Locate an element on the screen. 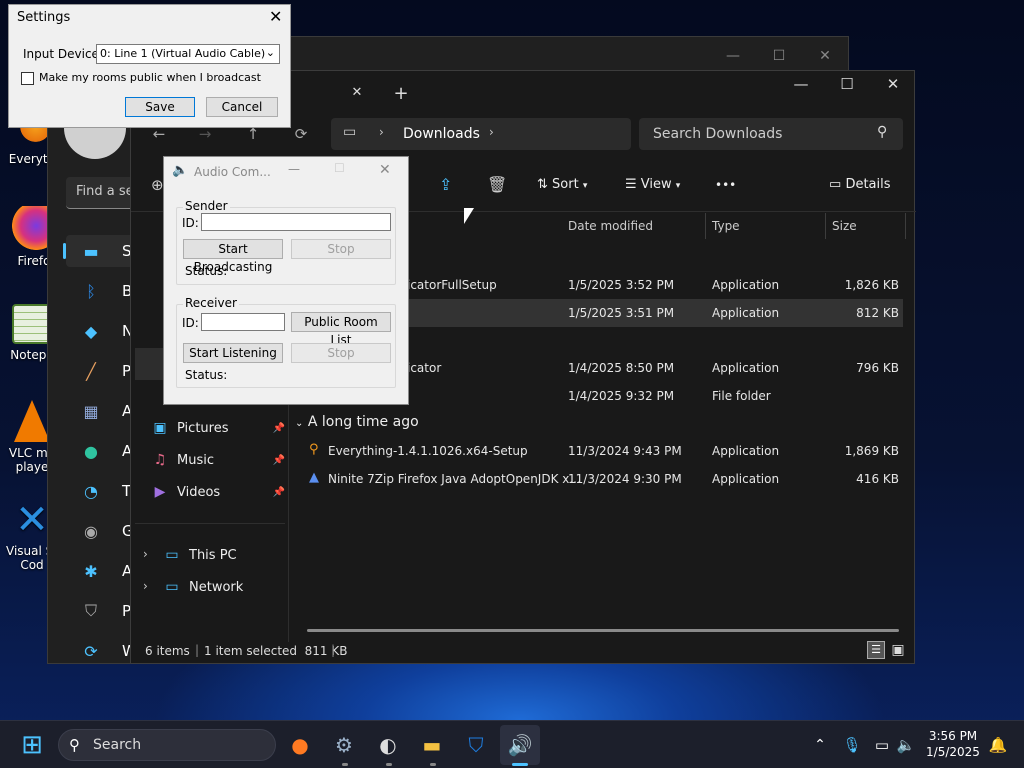  volume-icon: 🔈 is located at coordinates (906, 745).